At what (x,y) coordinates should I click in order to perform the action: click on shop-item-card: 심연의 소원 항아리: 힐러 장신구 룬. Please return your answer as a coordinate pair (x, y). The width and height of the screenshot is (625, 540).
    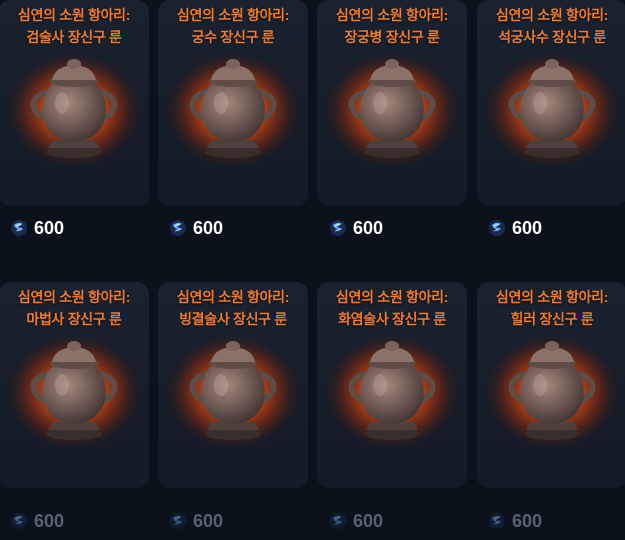
    Looking at the image, I should click on (551, 385).